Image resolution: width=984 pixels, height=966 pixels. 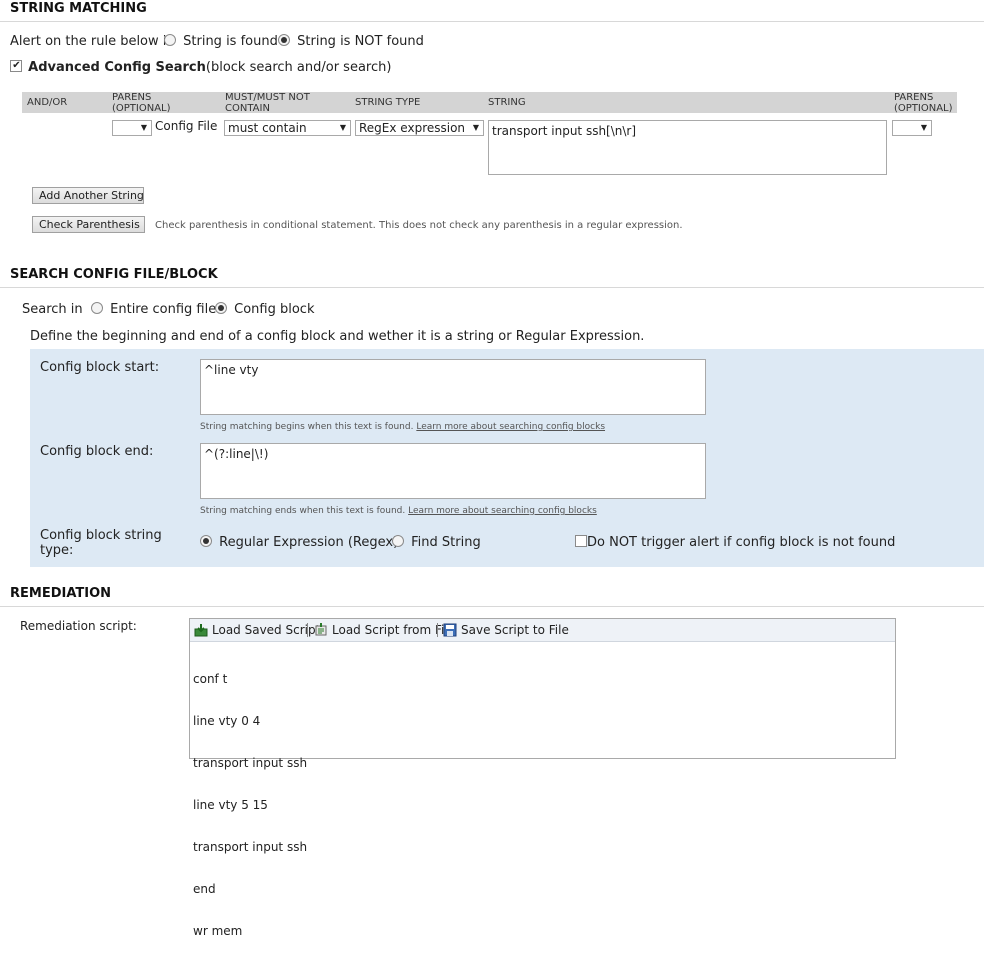 What do you see at coordinates (287, 128) in the screenshot?
I see `must-contain-select: must contain ▼` at bounding box center [287, 128].